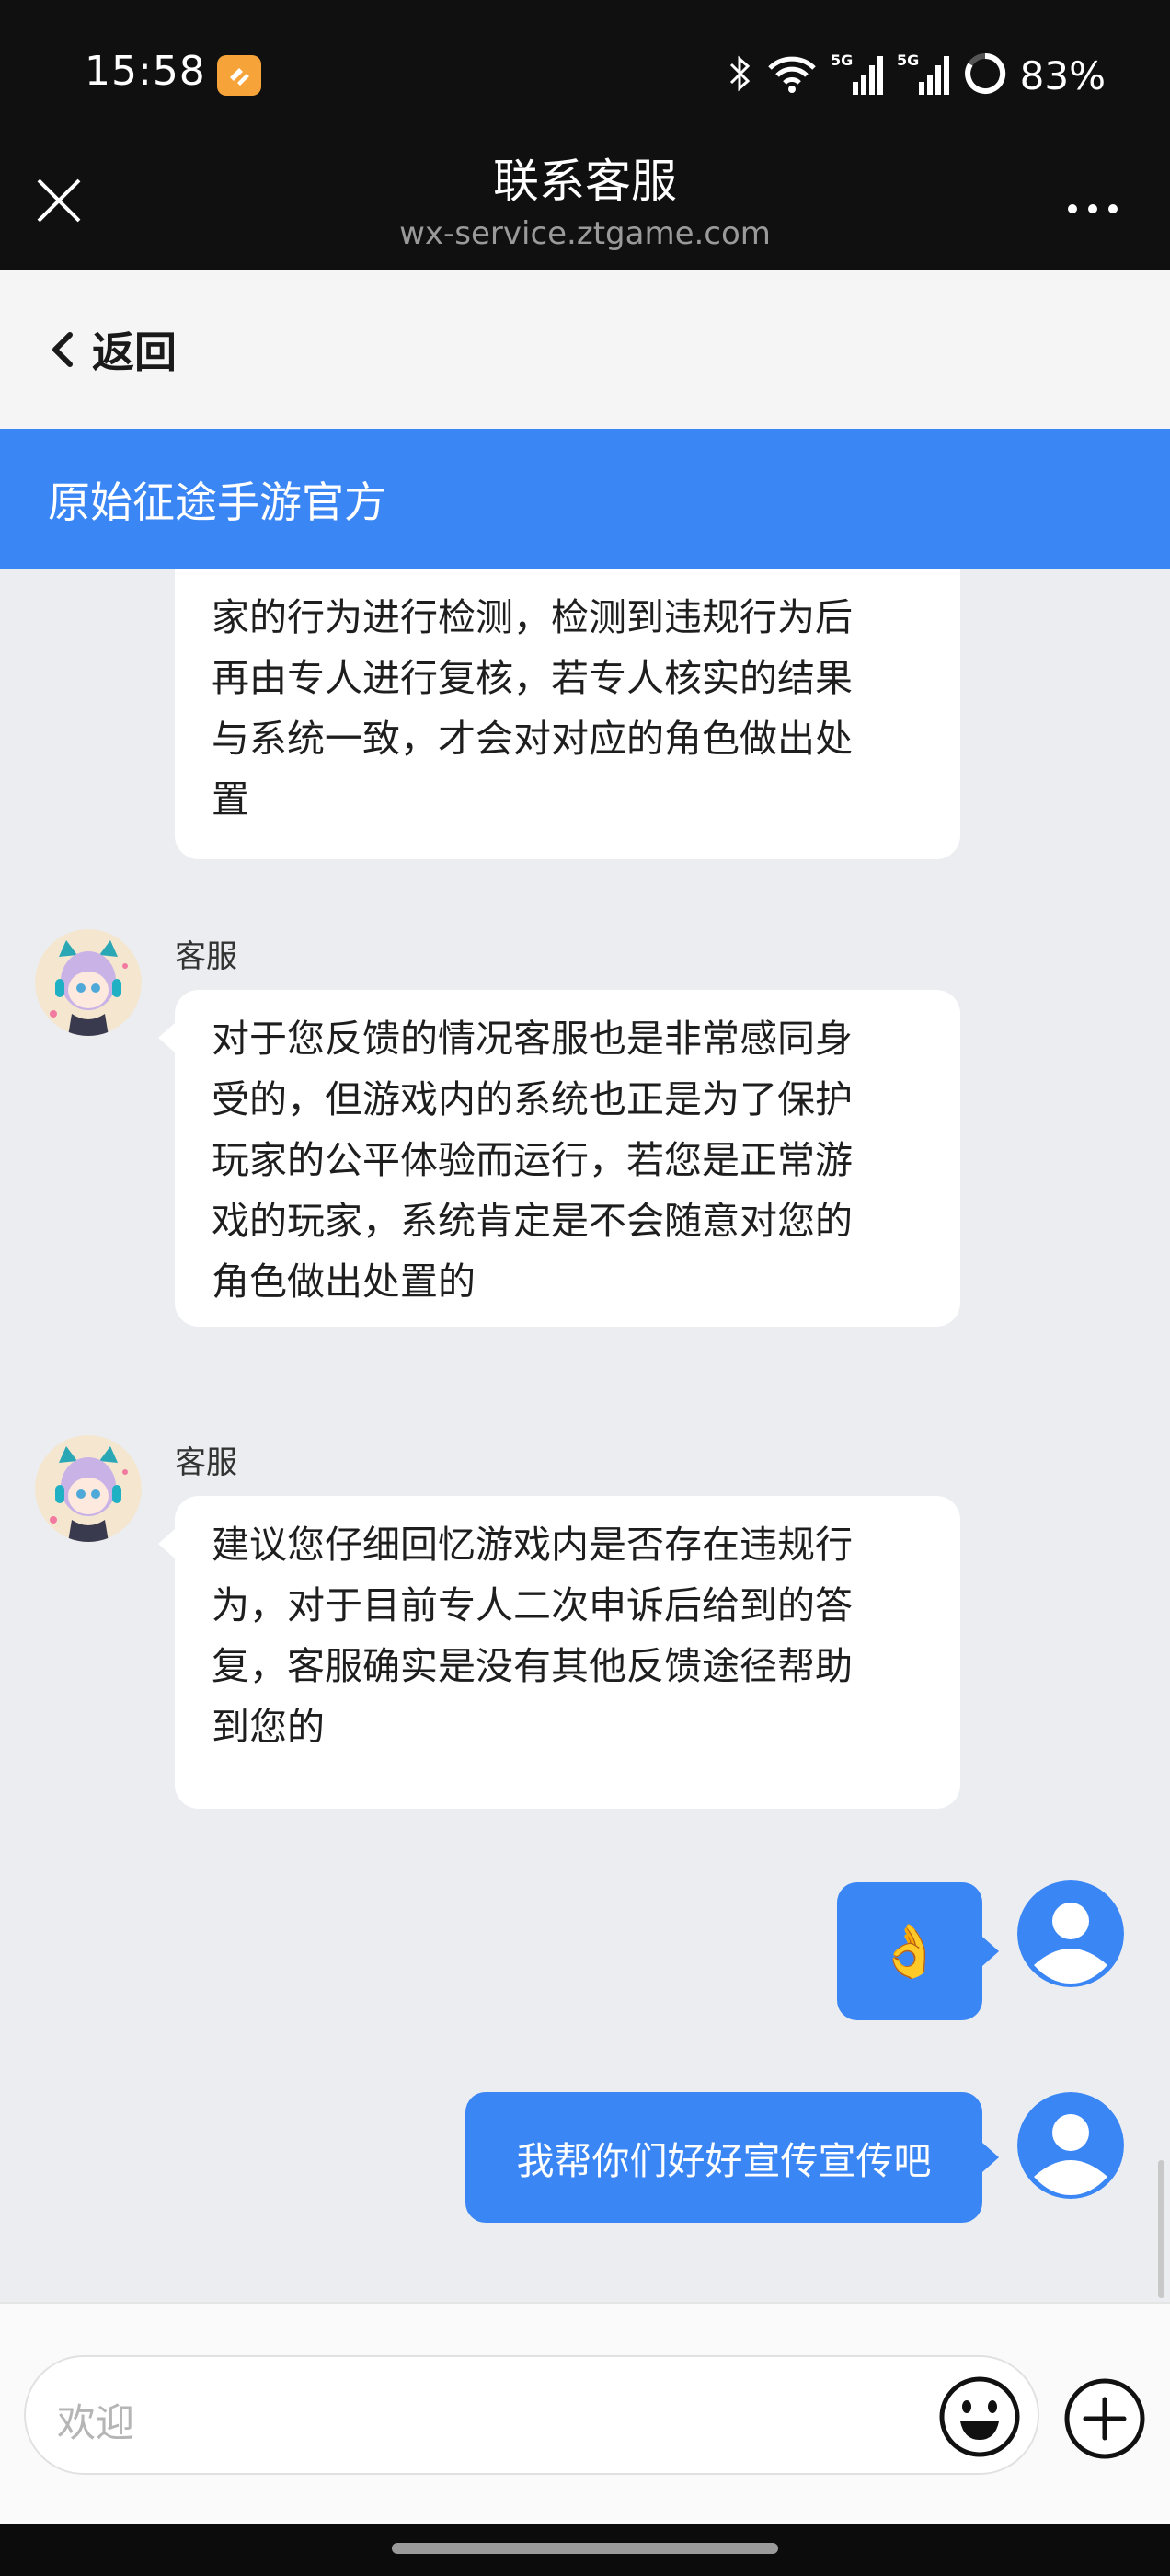 This screenshot has width=1170, height=2576. What do you see at coordinates (96, 2422) in the screenshot?
I see `input-placeholder: 欢迎` at bounding box center [96, 2422].